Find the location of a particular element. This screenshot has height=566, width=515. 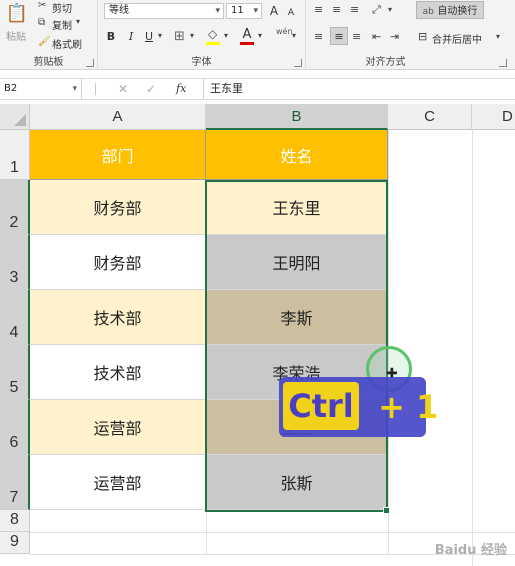

decrease-indent-icon: ⇤ is located at coordinates (376, 36).